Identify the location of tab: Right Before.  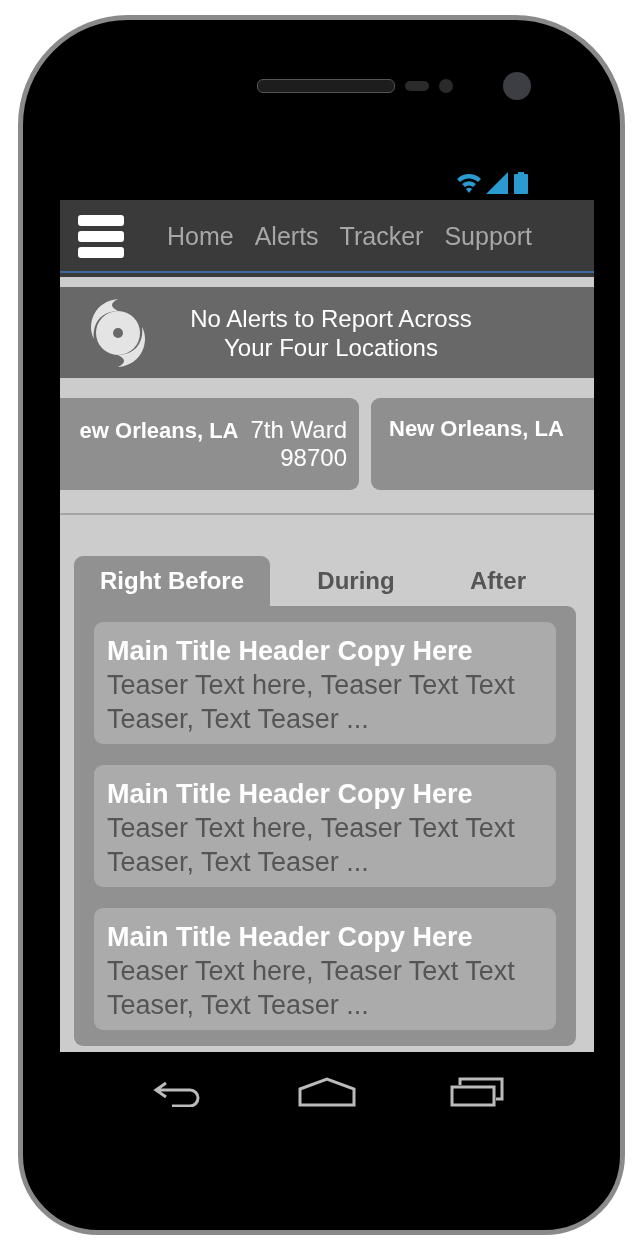
(172, 581).